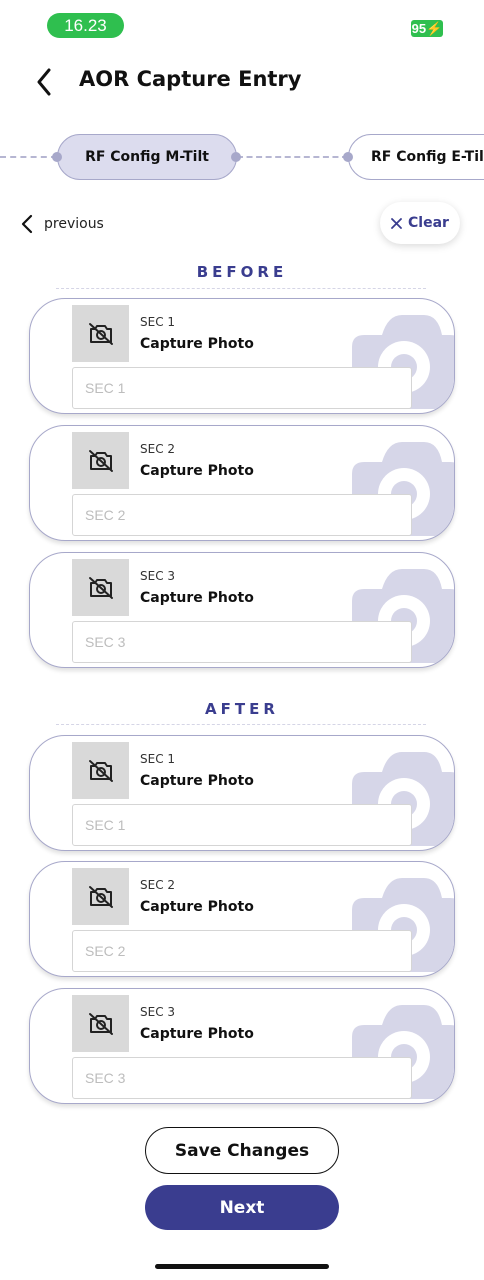 The width and height of the screenshot is (484, 1280). I want to click on previous-label: previous, so click(74, 224).